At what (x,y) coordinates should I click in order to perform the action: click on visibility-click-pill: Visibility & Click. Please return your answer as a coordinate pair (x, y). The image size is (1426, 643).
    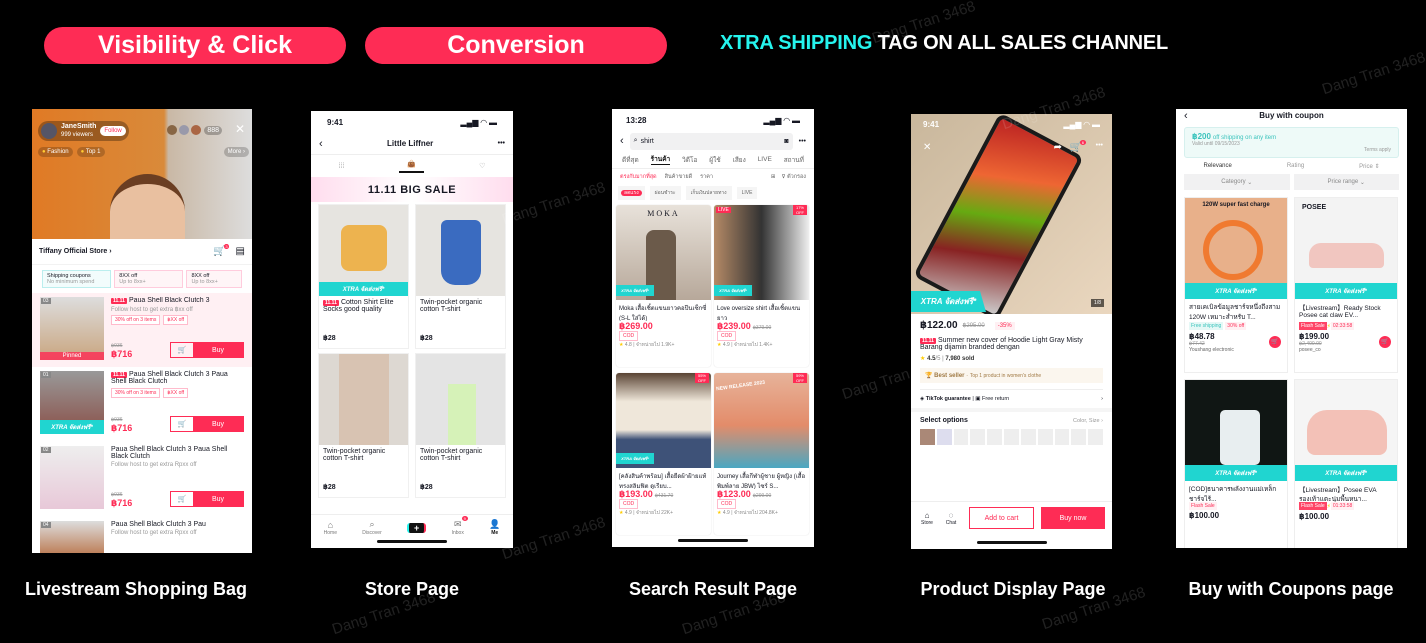
    Looking at the image, I should click on (195, 45).